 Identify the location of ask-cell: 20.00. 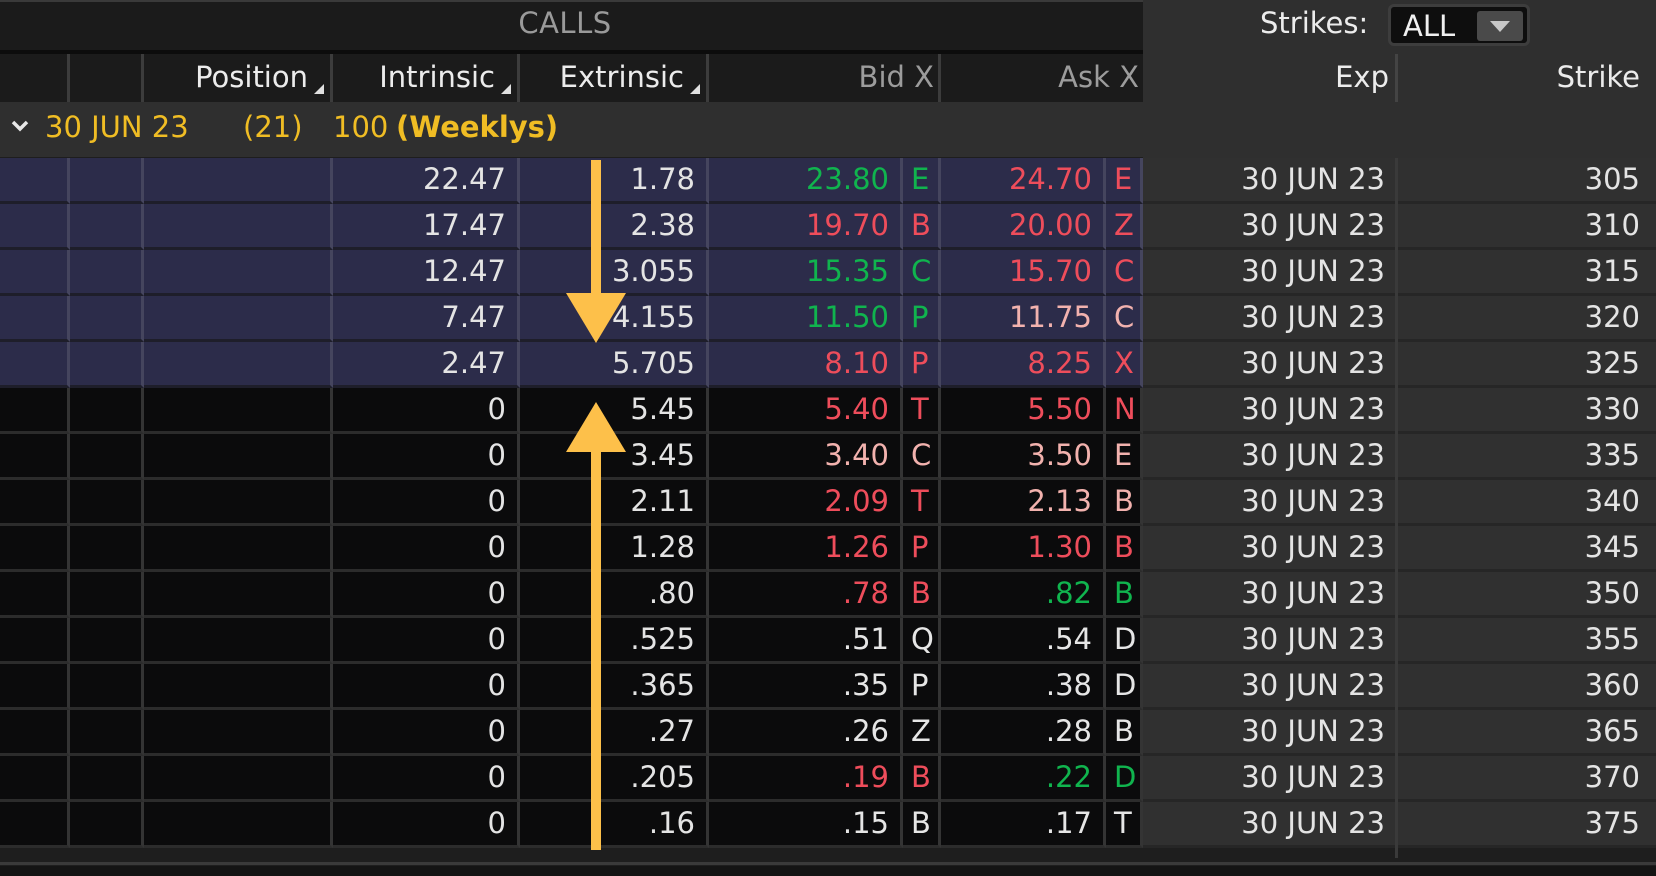
(1023, 227).